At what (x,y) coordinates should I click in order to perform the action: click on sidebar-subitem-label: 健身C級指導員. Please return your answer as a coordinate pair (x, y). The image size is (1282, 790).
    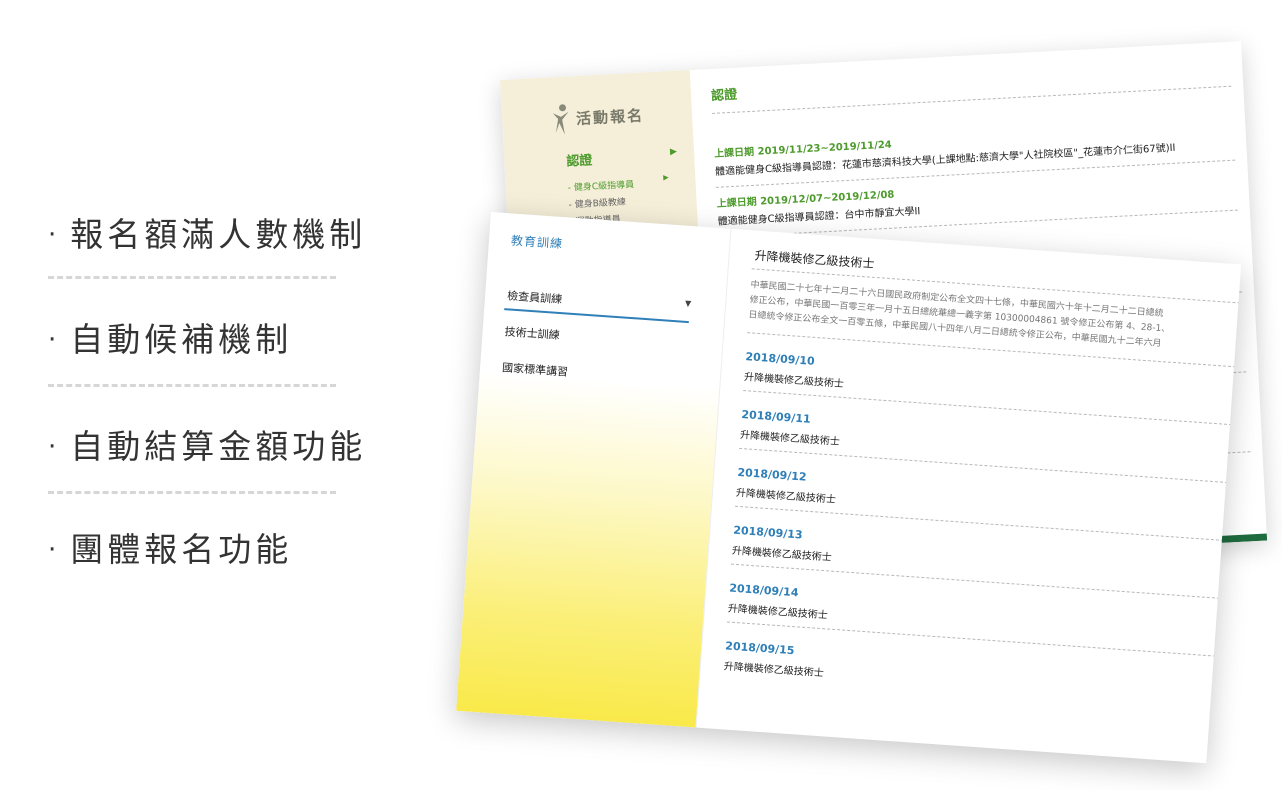
    Looking at the image, I should click on (604, 187).